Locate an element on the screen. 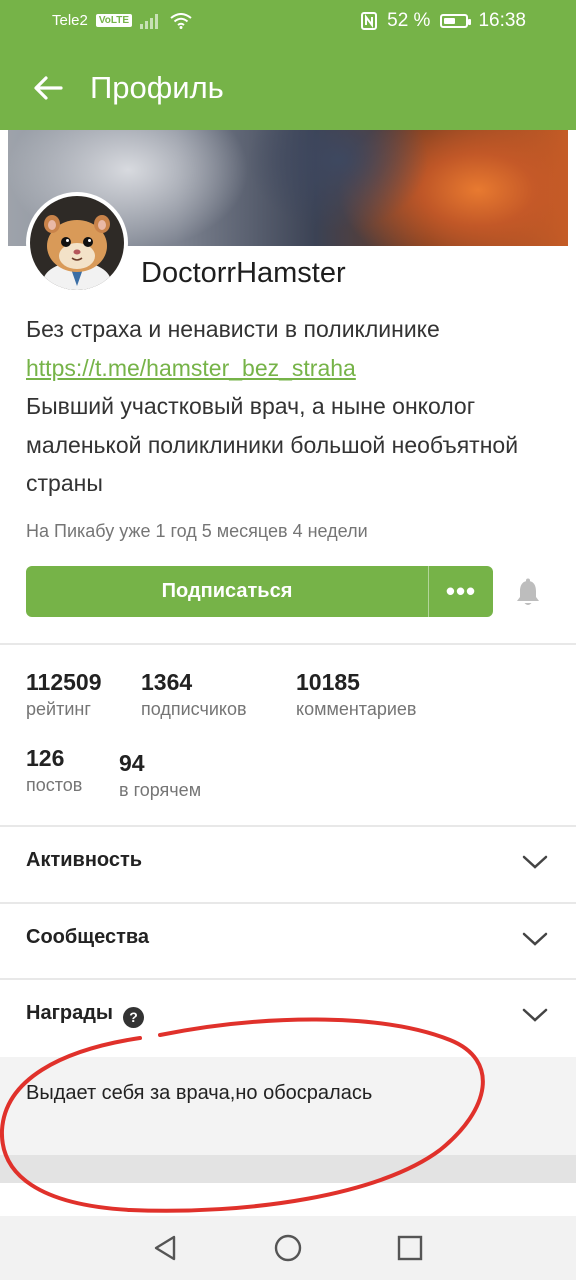 The height and width of the screenshot is (1280, 576). status-bar: Tele2 VoLTE 52 % 16:38 is located at coordinates (288, 22).